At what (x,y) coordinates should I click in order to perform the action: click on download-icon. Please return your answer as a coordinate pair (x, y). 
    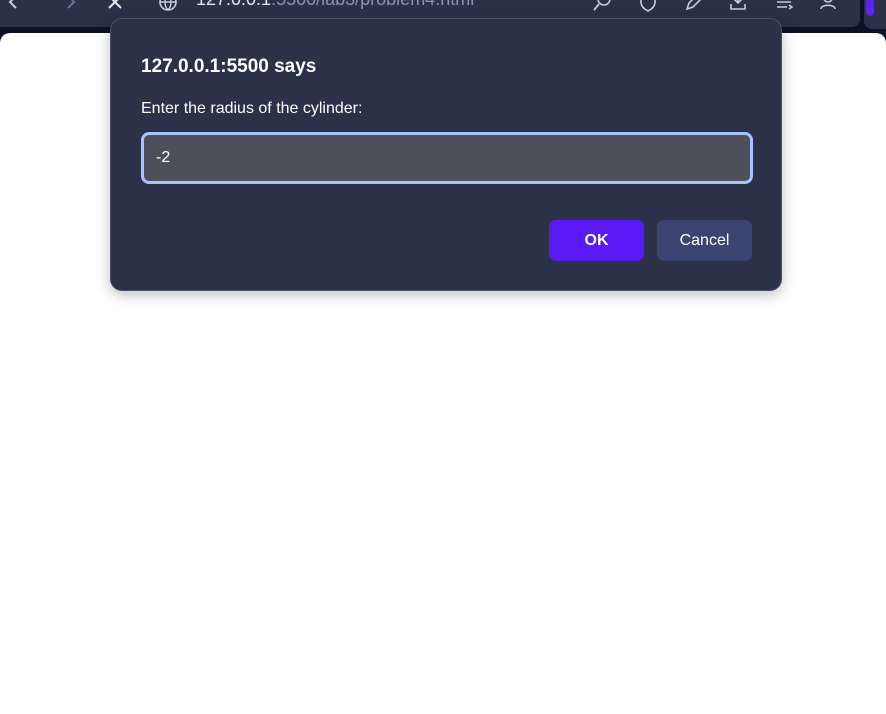
    Looking at the image, I should click on (738, 7).